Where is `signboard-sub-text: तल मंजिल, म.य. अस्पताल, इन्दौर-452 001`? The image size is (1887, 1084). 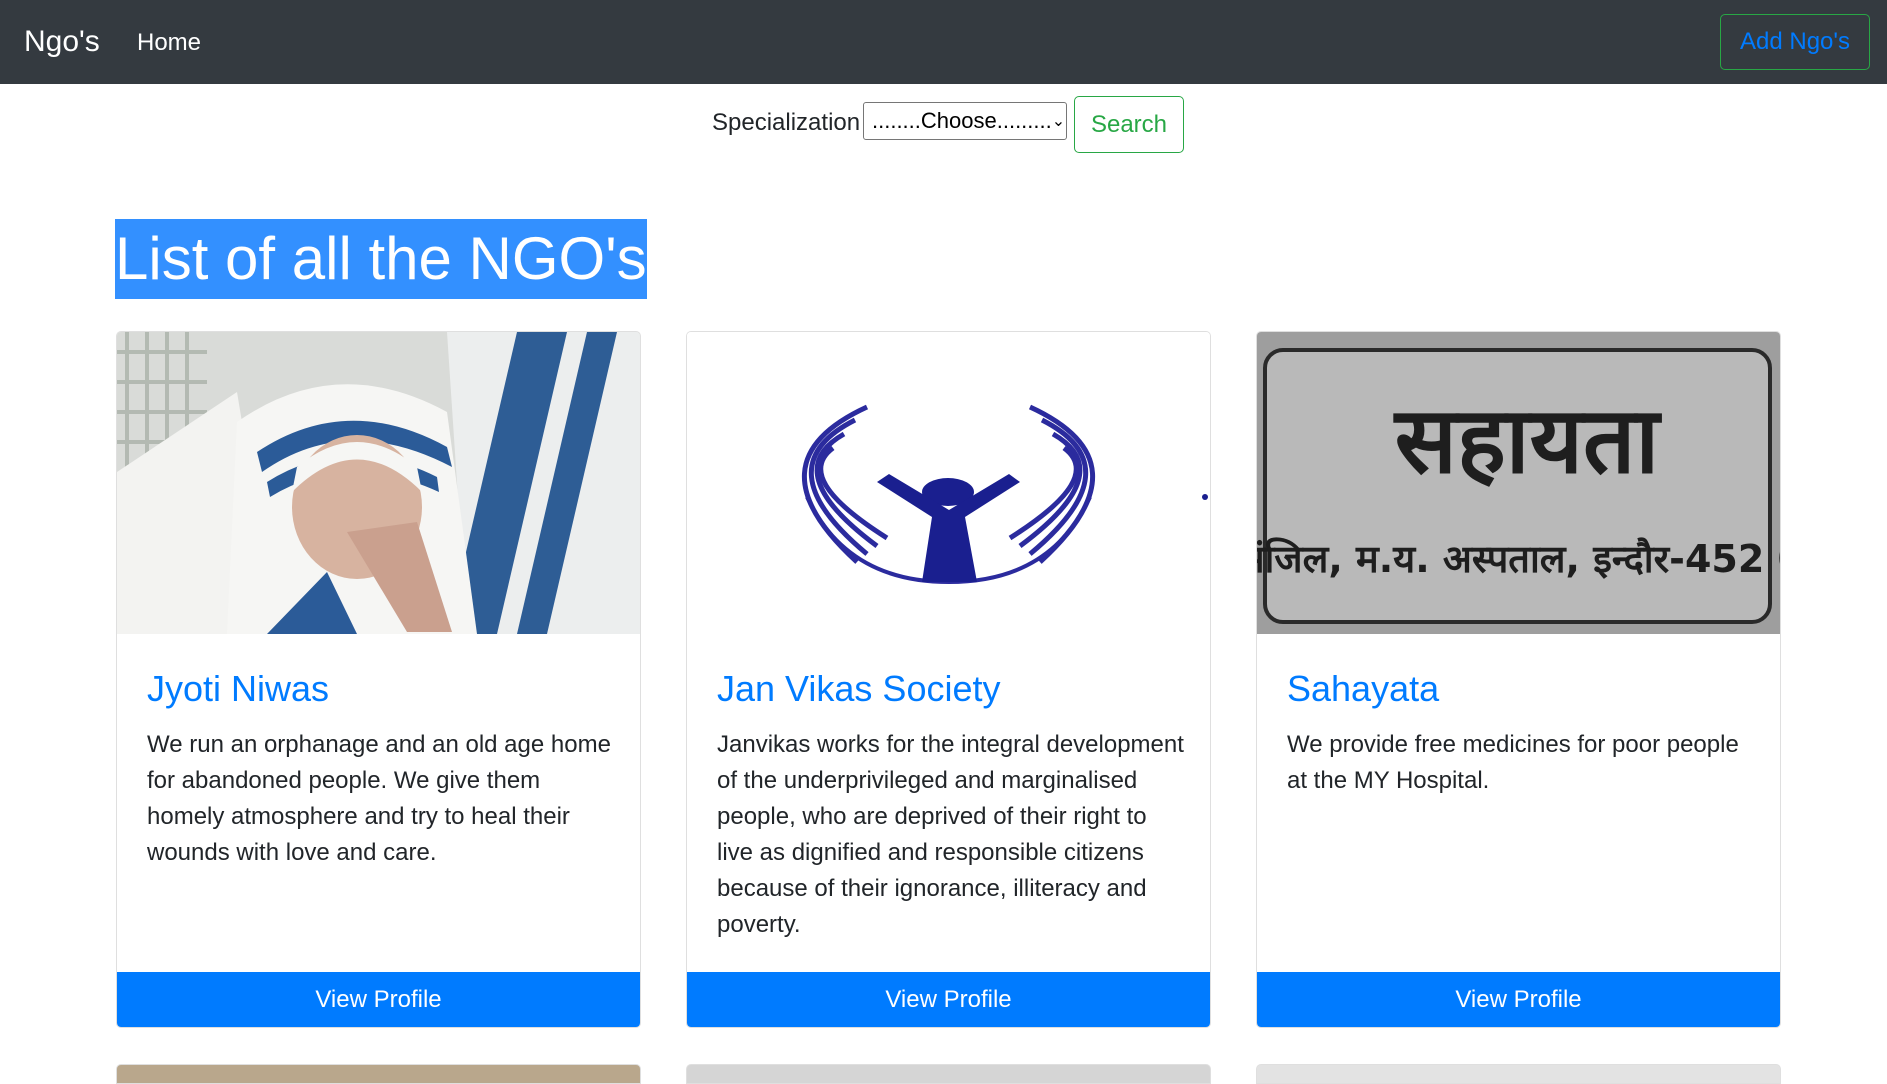
signboard-sub-text: तल मंजिल, म.य. अस्पताल, इन्दौर-452 001 is located at coordinates (1518, 559).